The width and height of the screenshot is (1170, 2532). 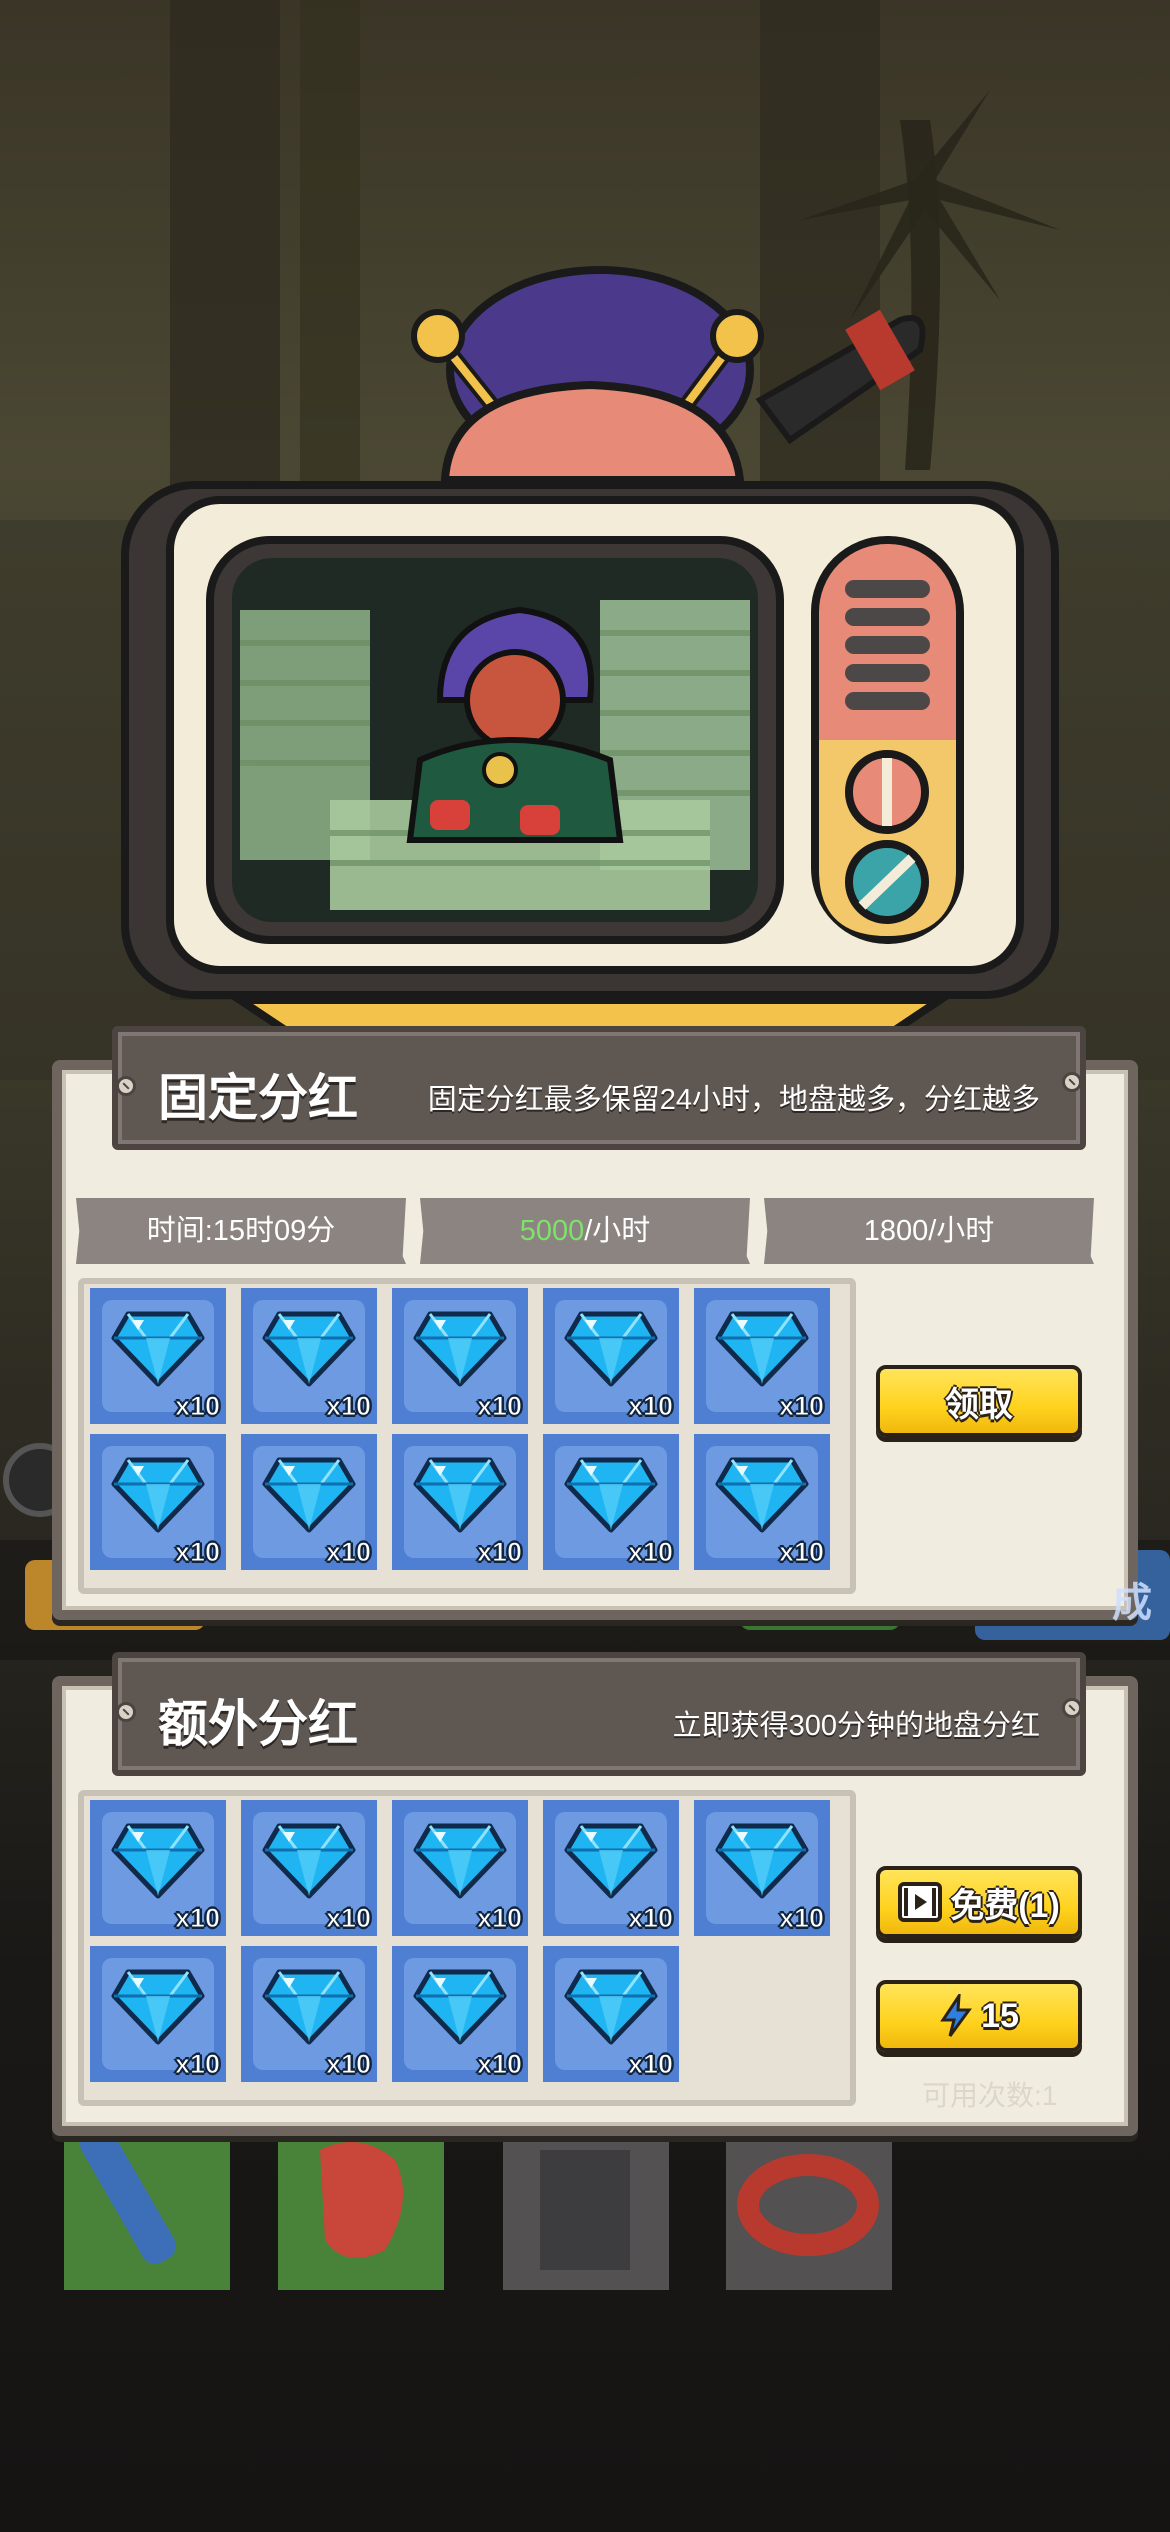 What do you see at coordinates (1005, 1905) in the screenshot?
I see `free-claim-label: 免费(1)` at bounding box center [1005, 1905].